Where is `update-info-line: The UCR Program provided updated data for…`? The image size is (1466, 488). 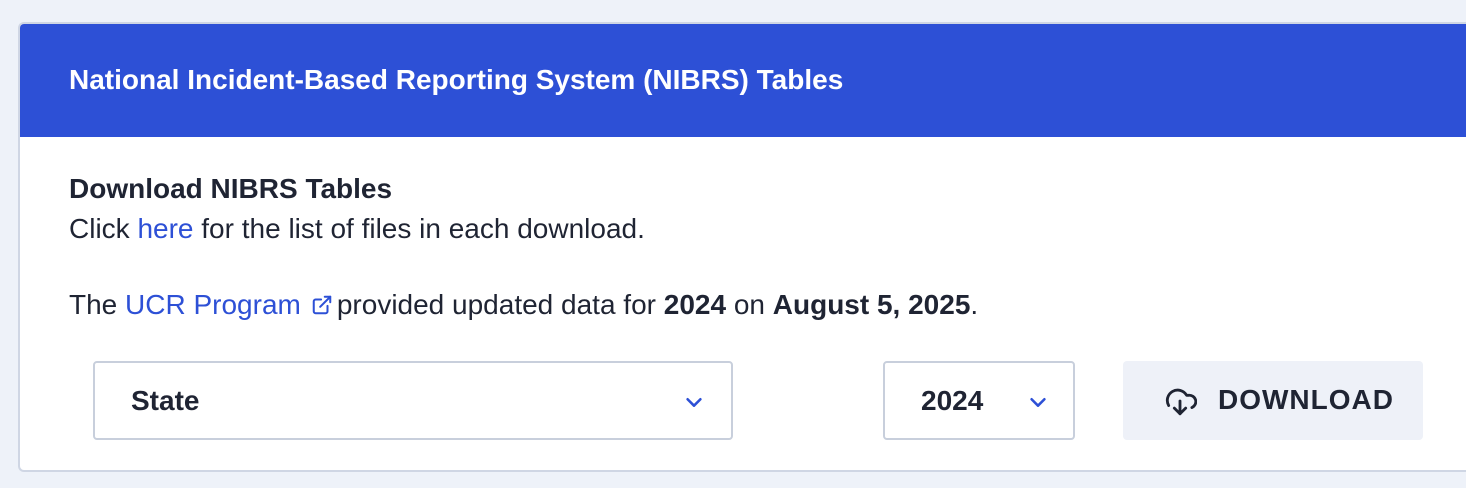 update-info-line: The UCR Program provided updated data for… is located at coordinates (523, 305).